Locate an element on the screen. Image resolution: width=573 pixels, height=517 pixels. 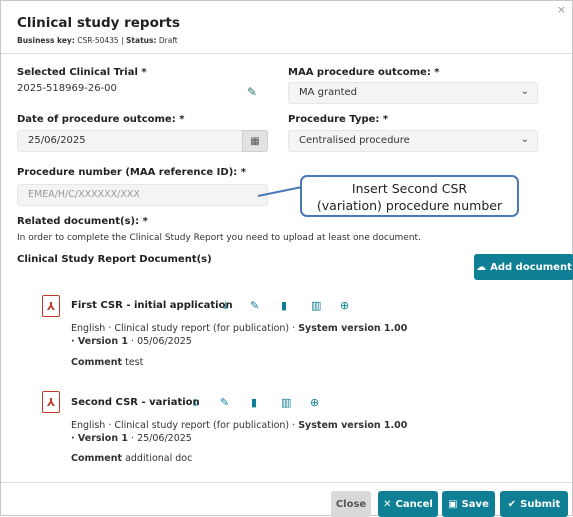
callout-line-2: (variation) procedure number is located at coordinates (409, 205).